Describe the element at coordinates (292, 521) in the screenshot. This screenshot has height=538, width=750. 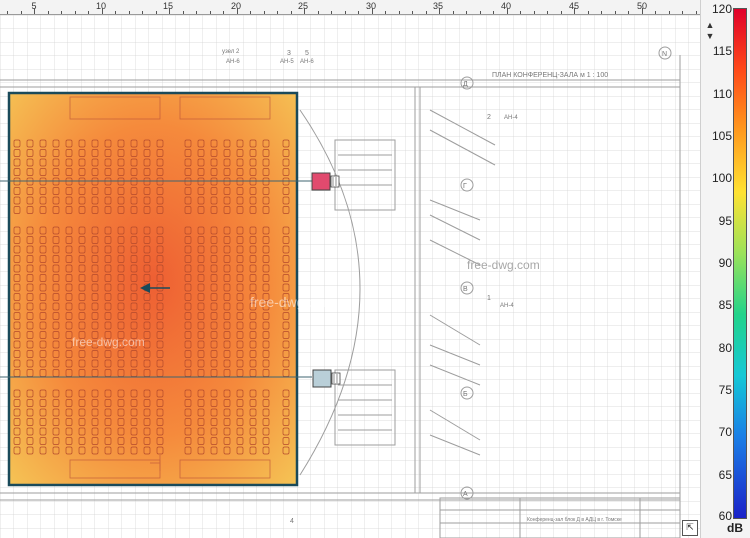
I see `section-mark: 4` at that location.